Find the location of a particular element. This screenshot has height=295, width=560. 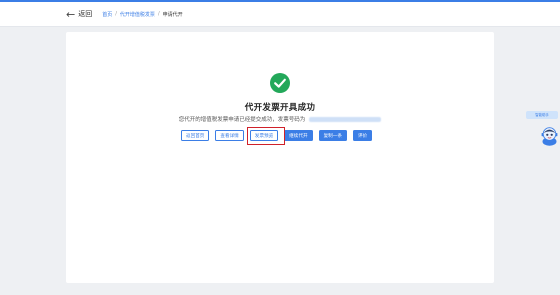

breadcrumb-current: 申请代开 is located at coordinates (172, 14).